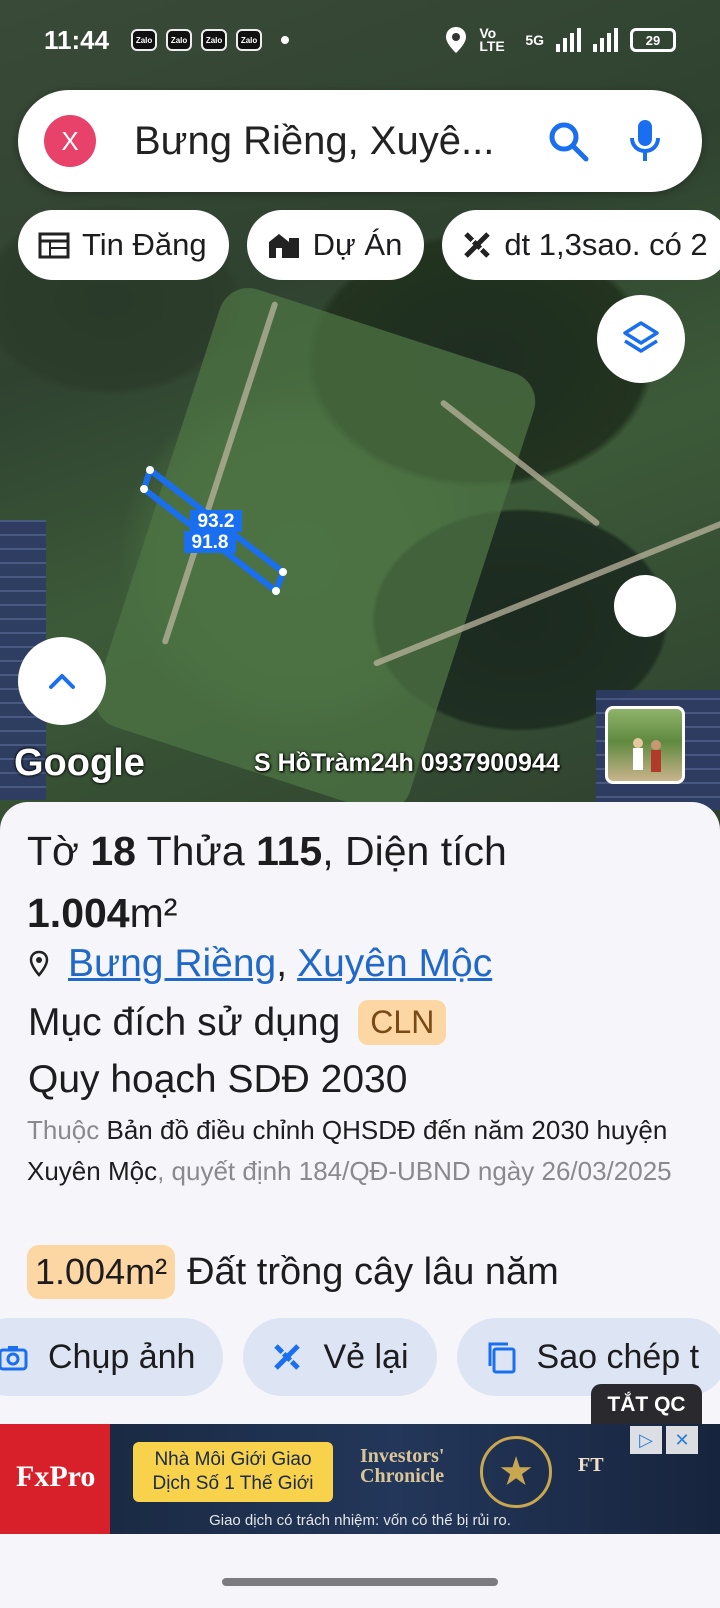 The height and width of the screenshot is (1608, 720). I want to click on volte-label: Vo LTE, so click(492, 39).